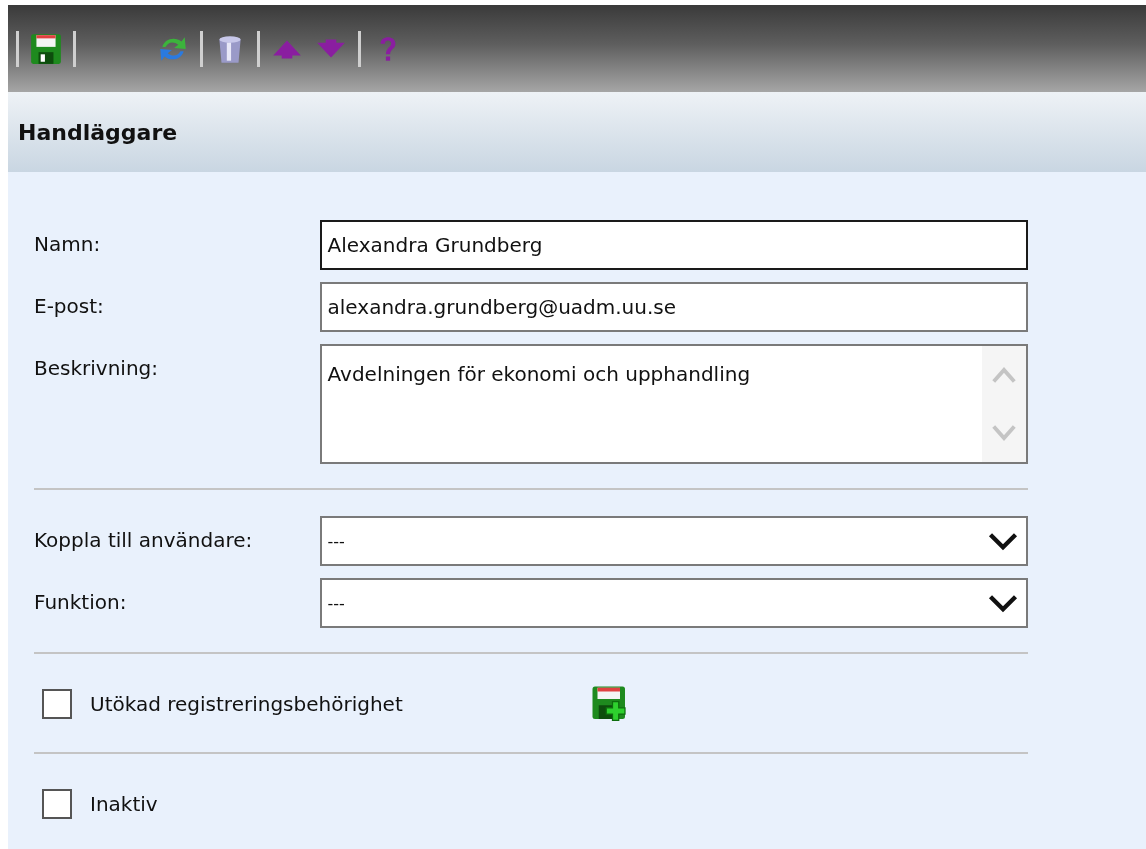 This screenshot has width=1146, height=849. I want to click on field-label: E-post:, so click(69, 305).